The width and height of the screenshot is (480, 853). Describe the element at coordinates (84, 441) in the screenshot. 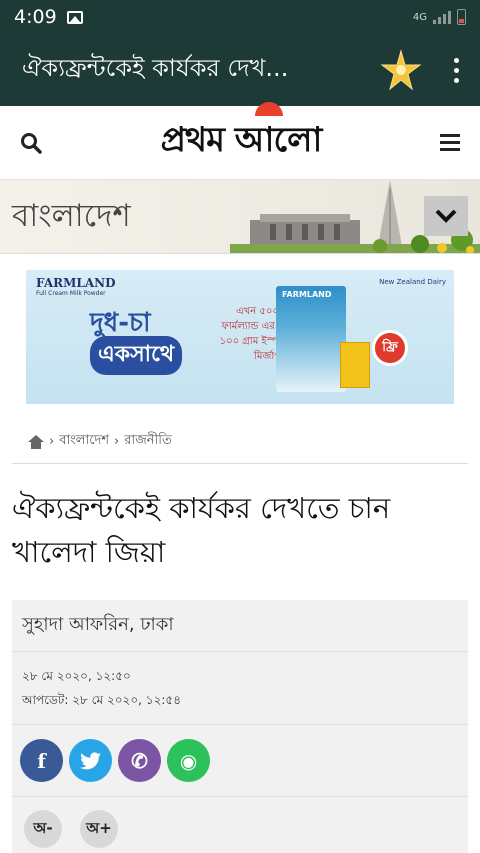

I see `breadcrumb-item-bangladesh: বাংলাদেশ` at that location.